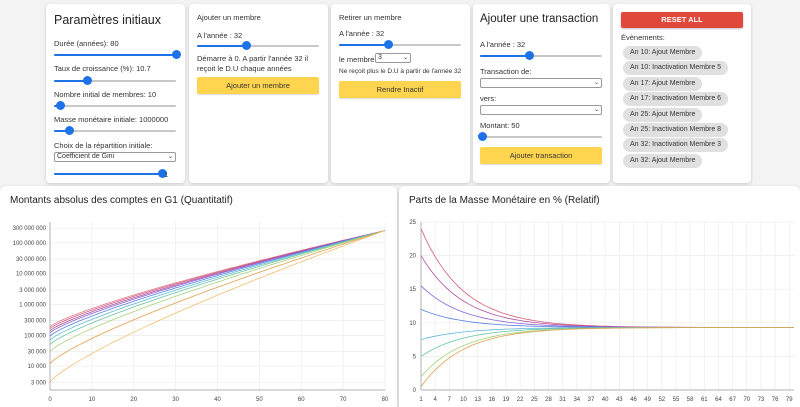  What do you see at coordinates (258, 85) in the screenshot?
I see `add-member-button: Ajouter un membre` at bounding box center [258, 85].